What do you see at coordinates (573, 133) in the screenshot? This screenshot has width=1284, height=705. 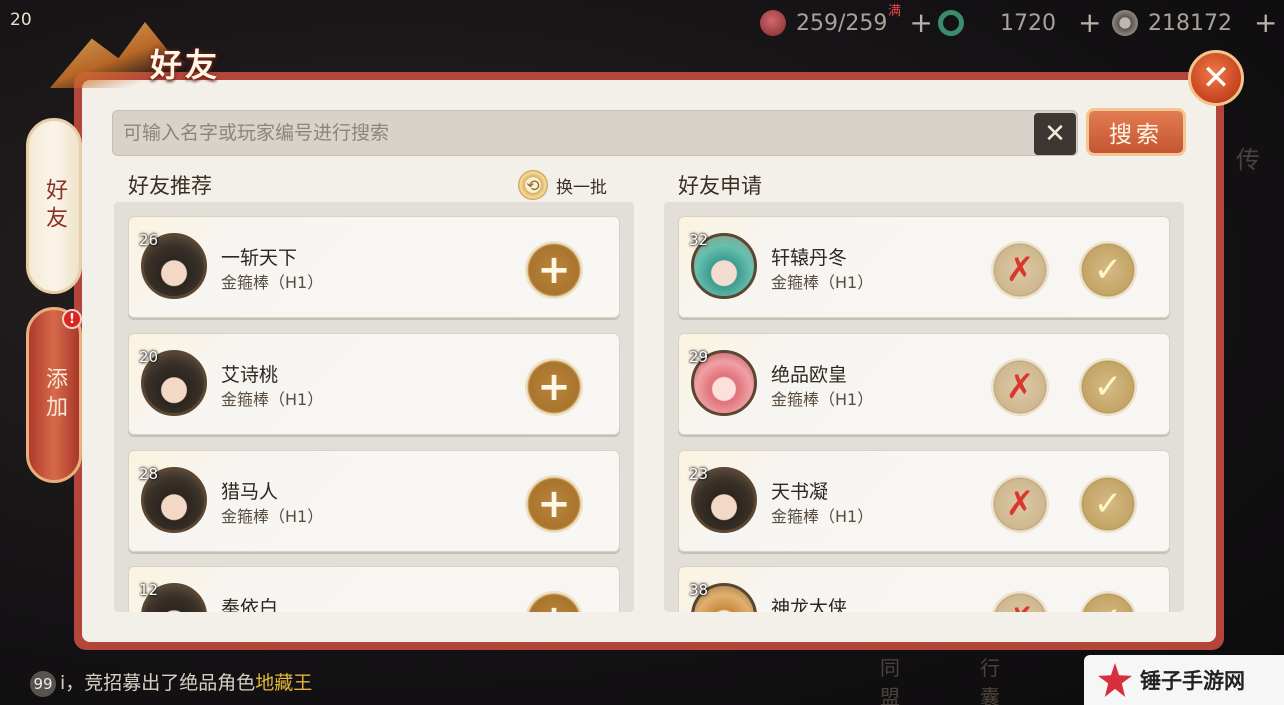 I see `search-input` at bounding box center [573, 133].